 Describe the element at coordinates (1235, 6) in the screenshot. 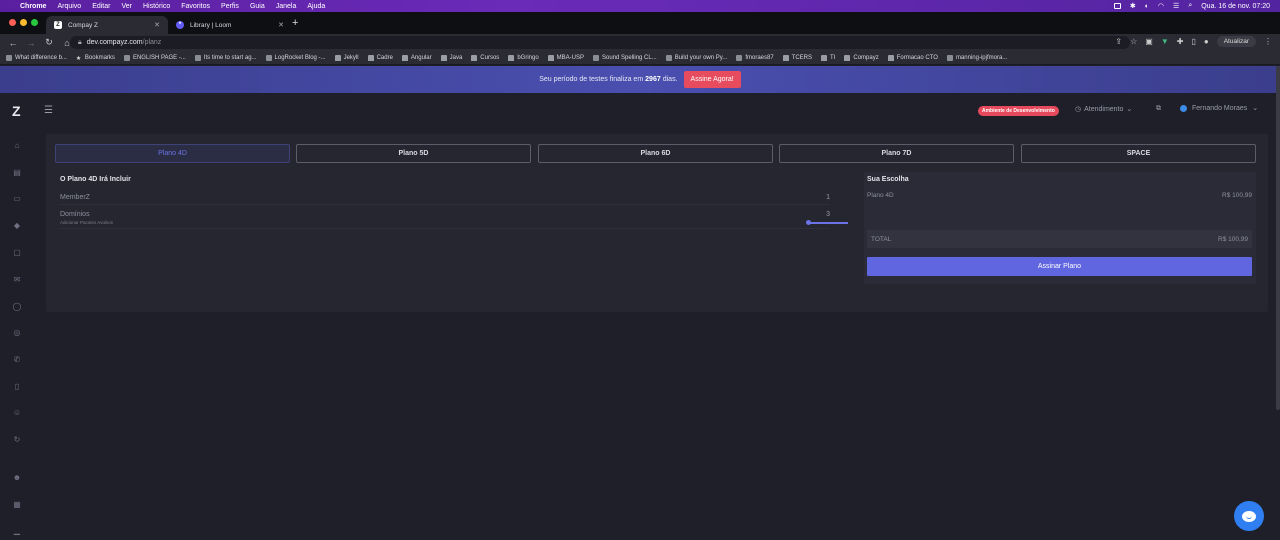

I see `menubar-datetime: Qua. 16 de nov. 07:20` at that location.